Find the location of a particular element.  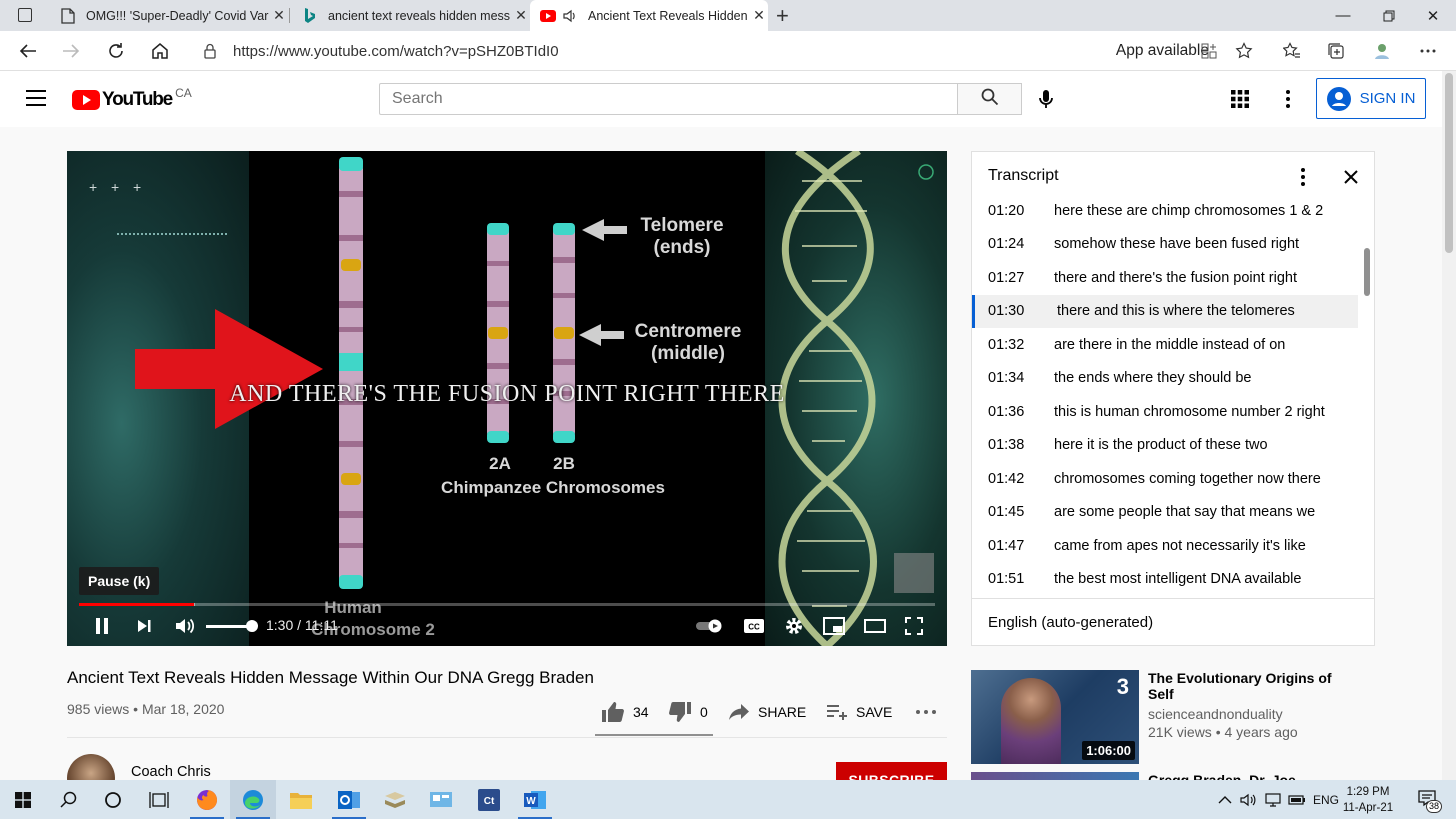

refresh-icon is located at coordinates (116, 51).